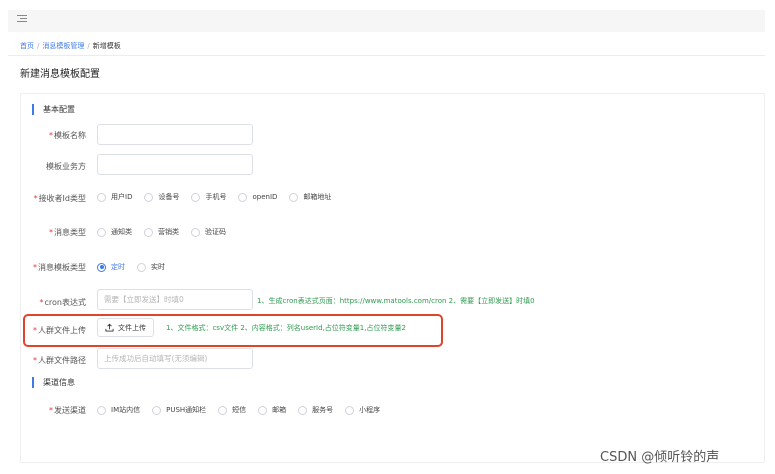 The width and height of the screenshot is (775, 474). I want to click on radio-channel-mini-program: 小程序, so click(362, 410).